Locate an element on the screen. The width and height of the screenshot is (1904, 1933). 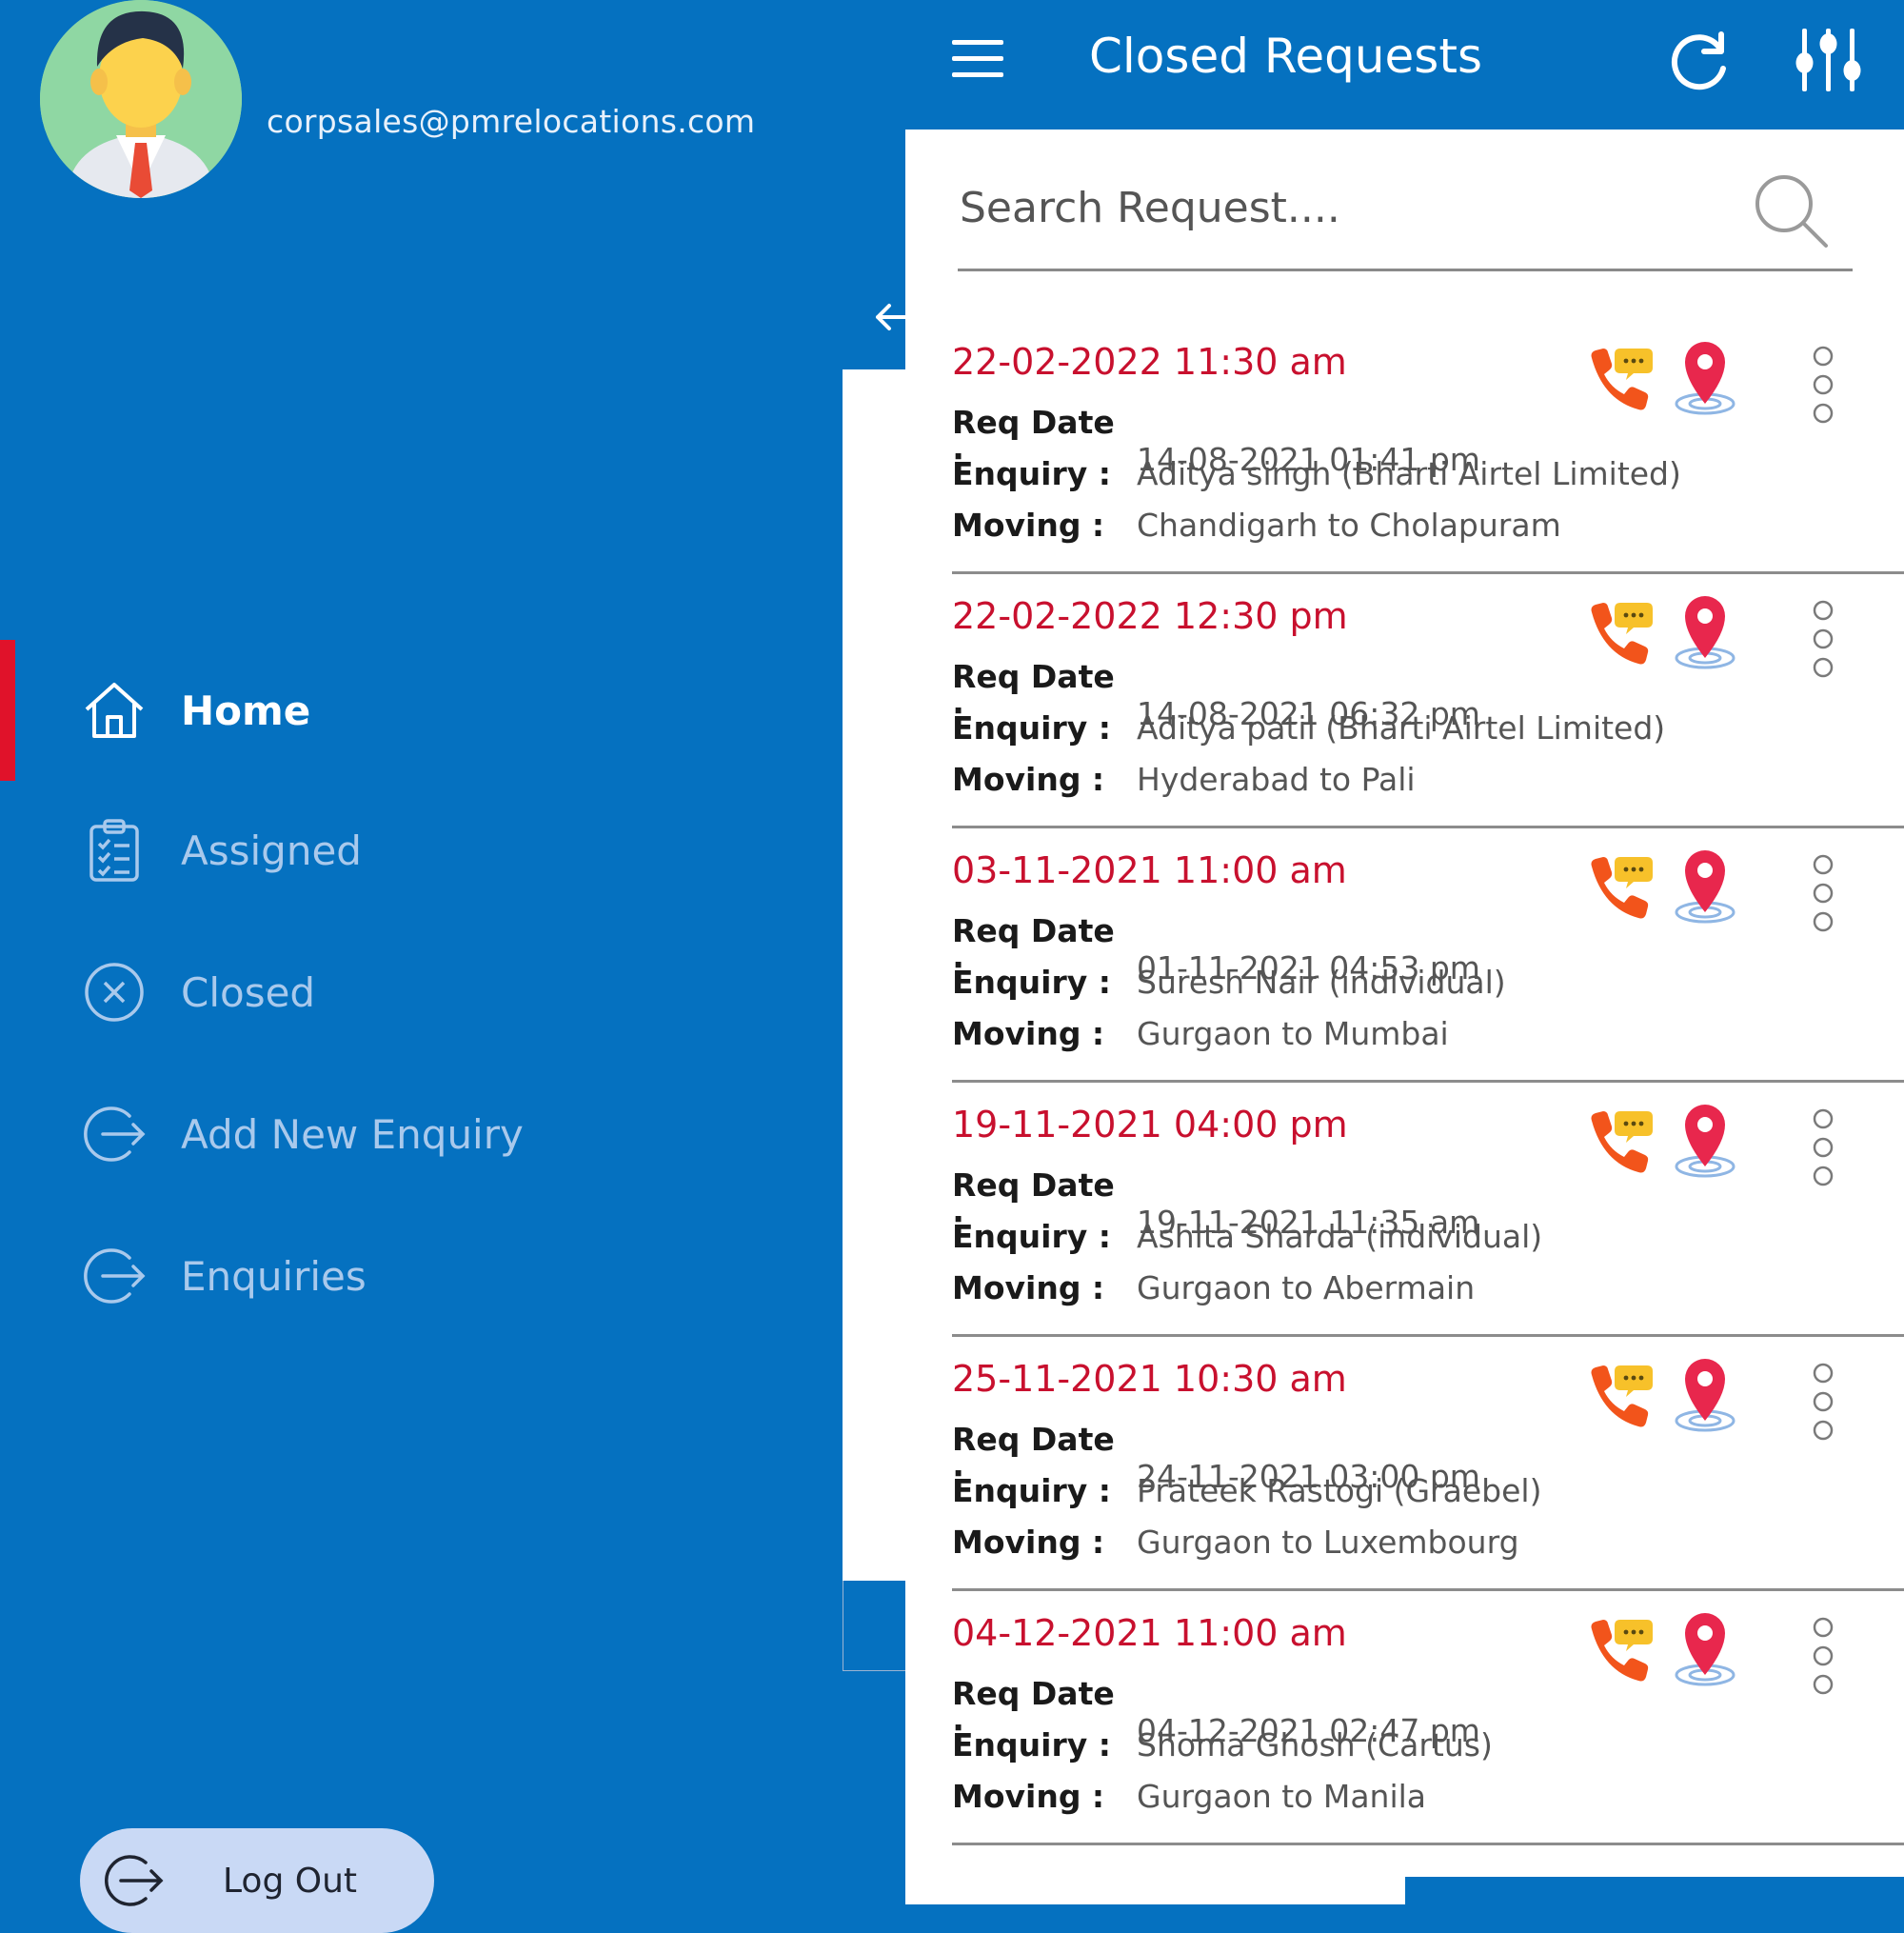
nav-item-closed: Closed is located at coordinates (195, 992).